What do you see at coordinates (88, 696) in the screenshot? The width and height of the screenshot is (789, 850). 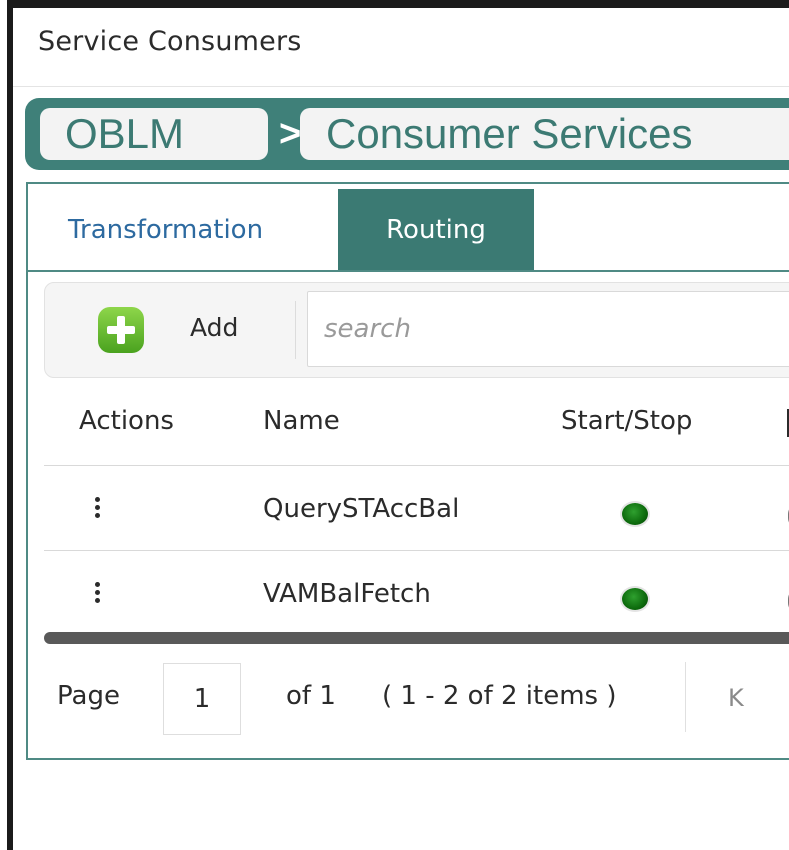 I see `pager-page-label: Page` at bounding box center [88, 696].